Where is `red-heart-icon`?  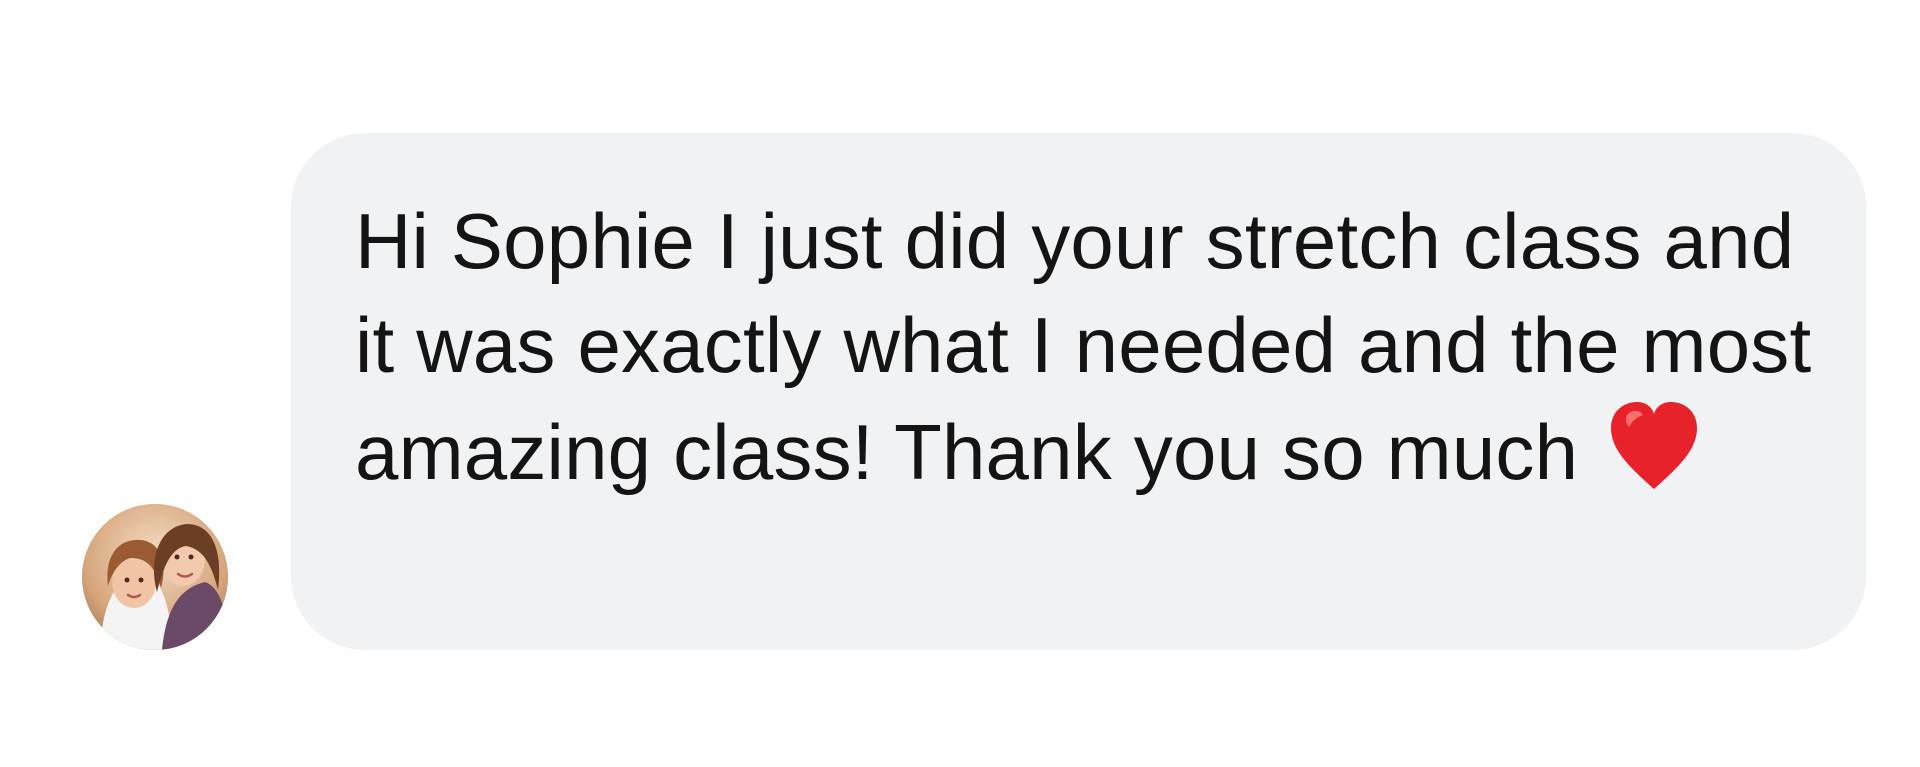
red-heart-icon is located at coordinates (1654, 447).